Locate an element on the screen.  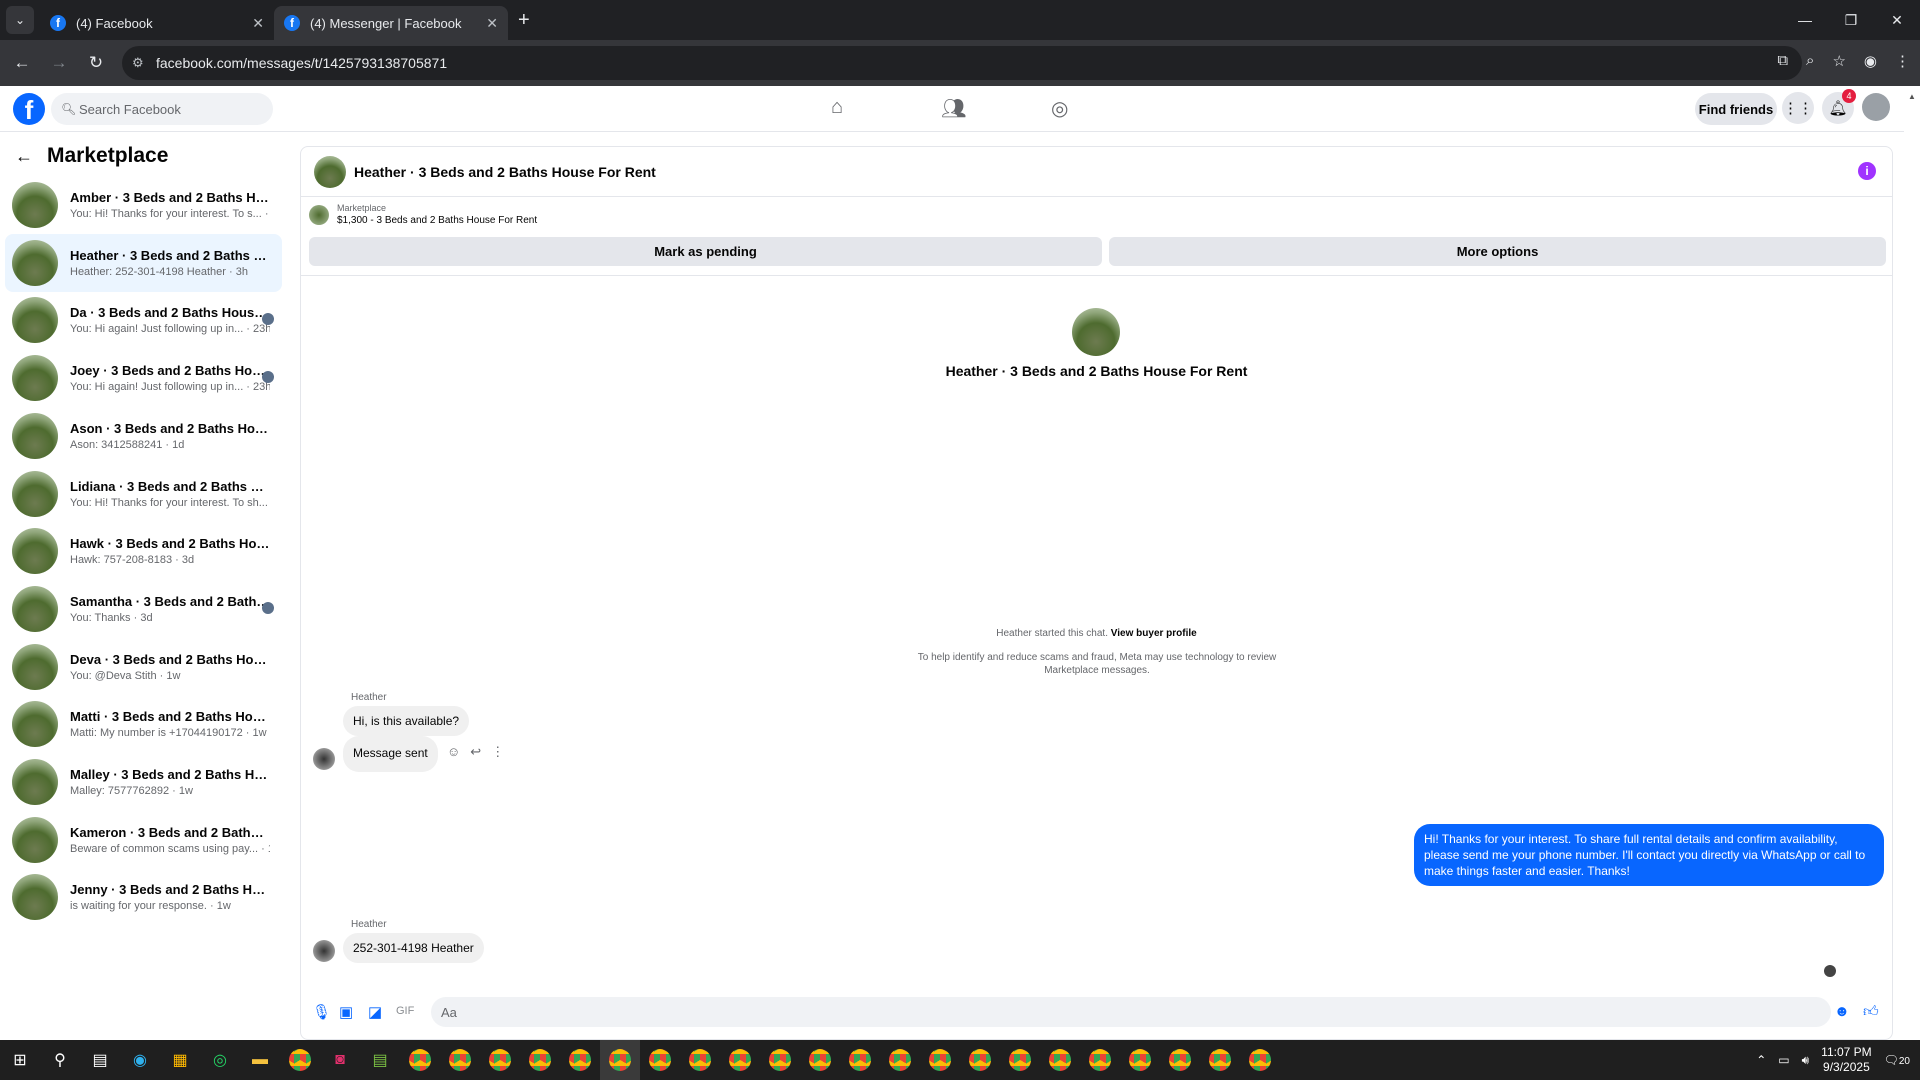
reply-icon: ↩ is located at coordinates (475, 752).